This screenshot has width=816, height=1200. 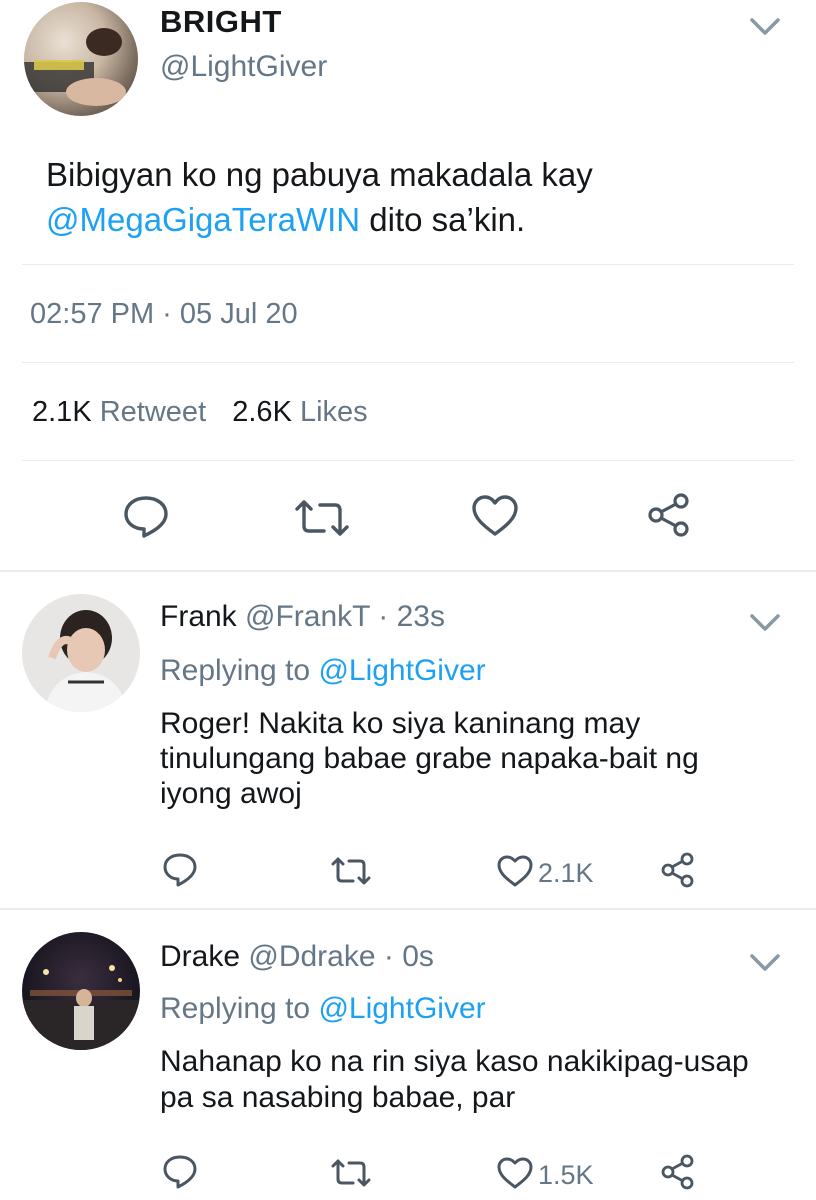 I want to click on tweet-text-line2: @MegaGigaTeraWIN dito sa’kin., so click(x=319, y=219).